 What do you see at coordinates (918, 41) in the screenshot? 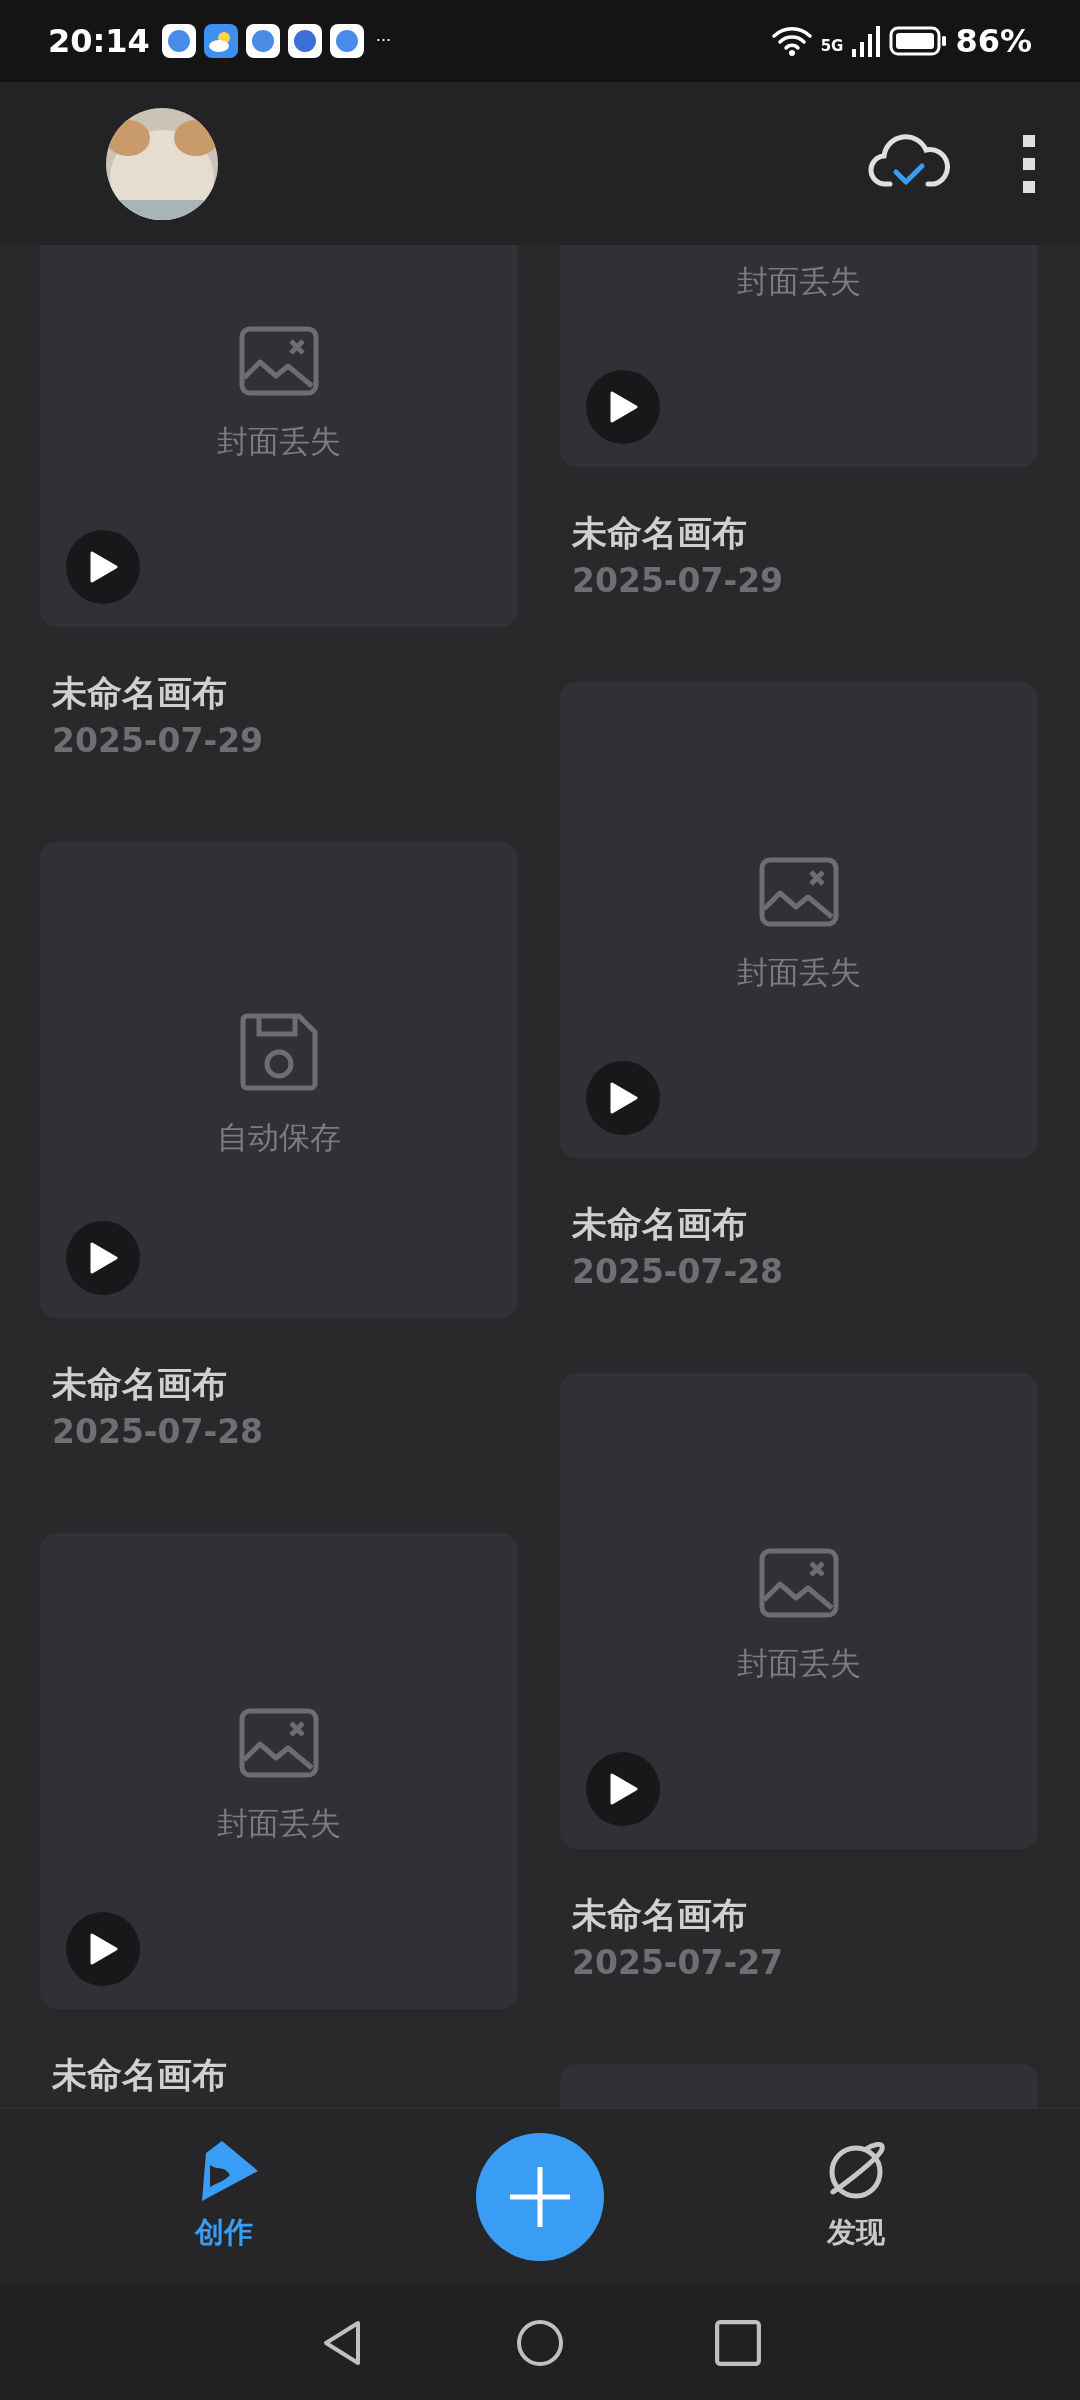
I see `battery-icon` at bounding box center [918, 41].